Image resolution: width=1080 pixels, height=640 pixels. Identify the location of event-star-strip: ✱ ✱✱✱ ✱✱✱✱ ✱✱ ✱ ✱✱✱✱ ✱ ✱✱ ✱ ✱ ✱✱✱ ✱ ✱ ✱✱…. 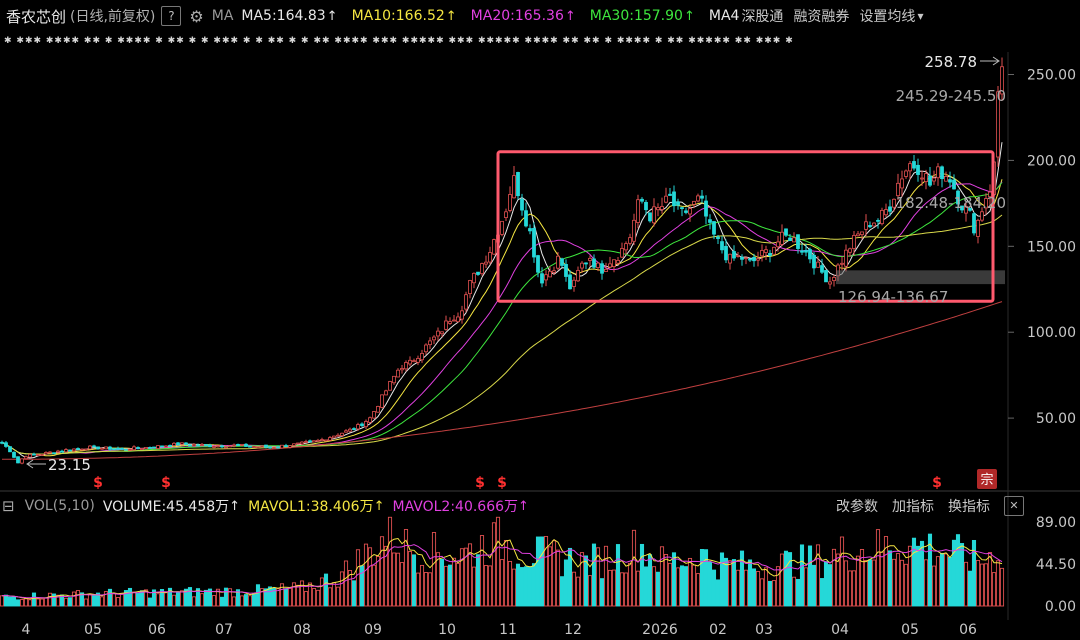
(500, 41).